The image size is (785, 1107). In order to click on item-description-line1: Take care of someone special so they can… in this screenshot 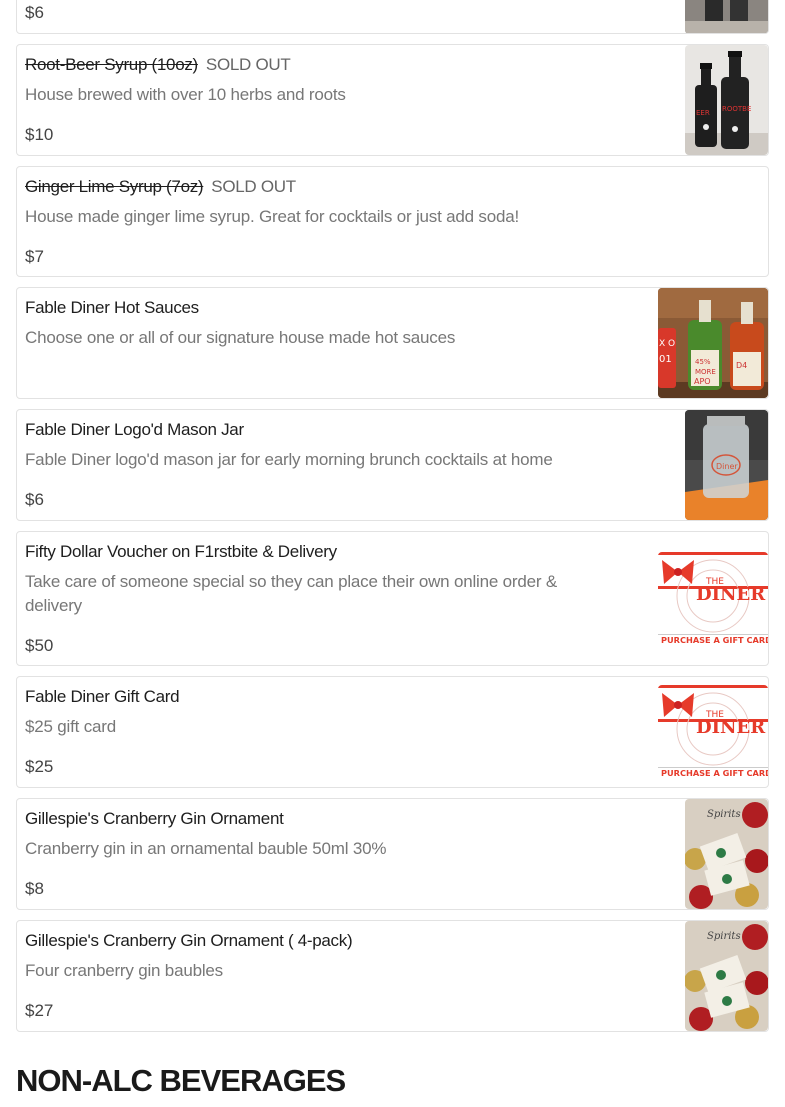, I will do `click(291, 581)`.